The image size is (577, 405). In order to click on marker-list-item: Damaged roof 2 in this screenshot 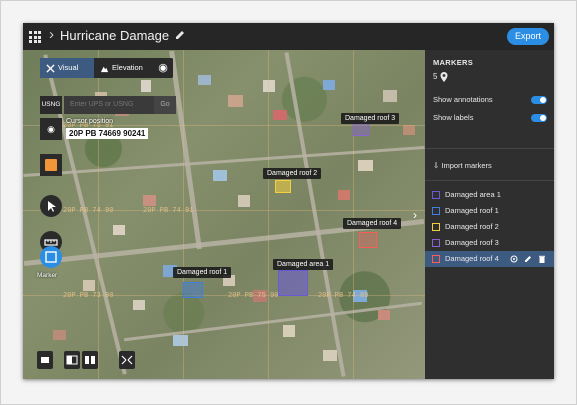, I will do `click(489, 227)`.